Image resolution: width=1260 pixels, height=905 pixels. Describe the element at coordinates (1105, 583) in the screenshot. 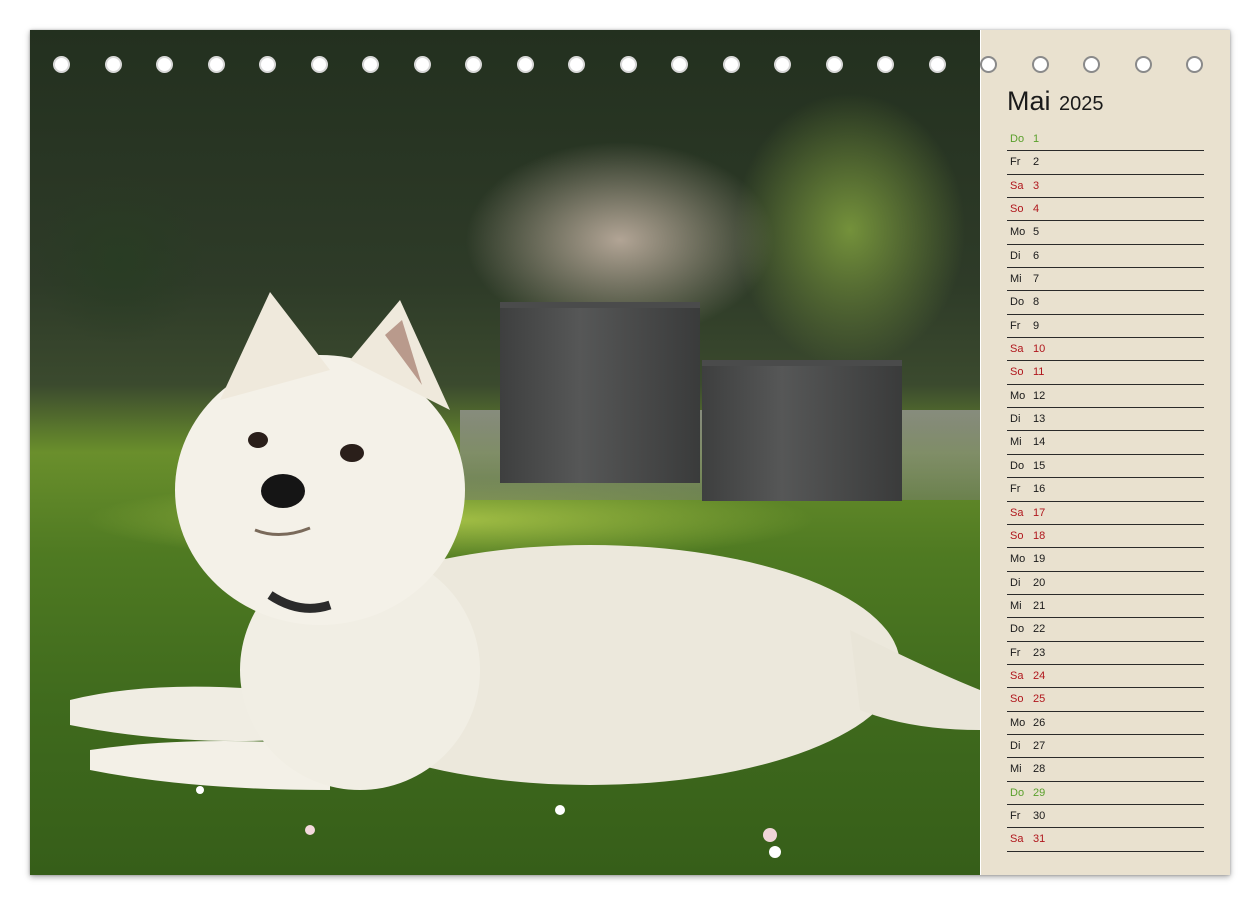

I see `day-row: Di 20` at that location.